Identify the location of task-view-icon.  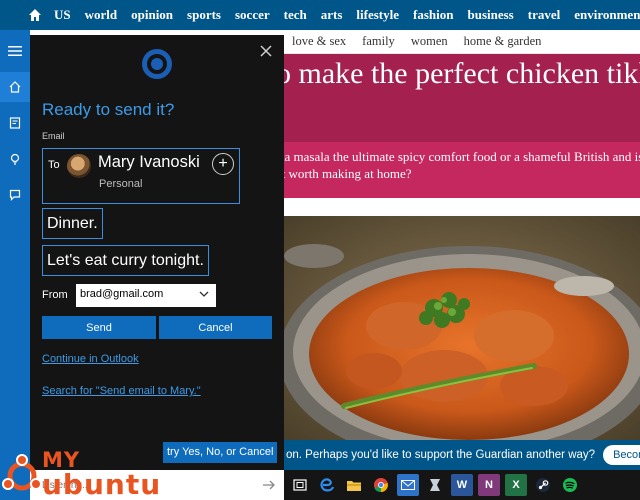
(300, 485).